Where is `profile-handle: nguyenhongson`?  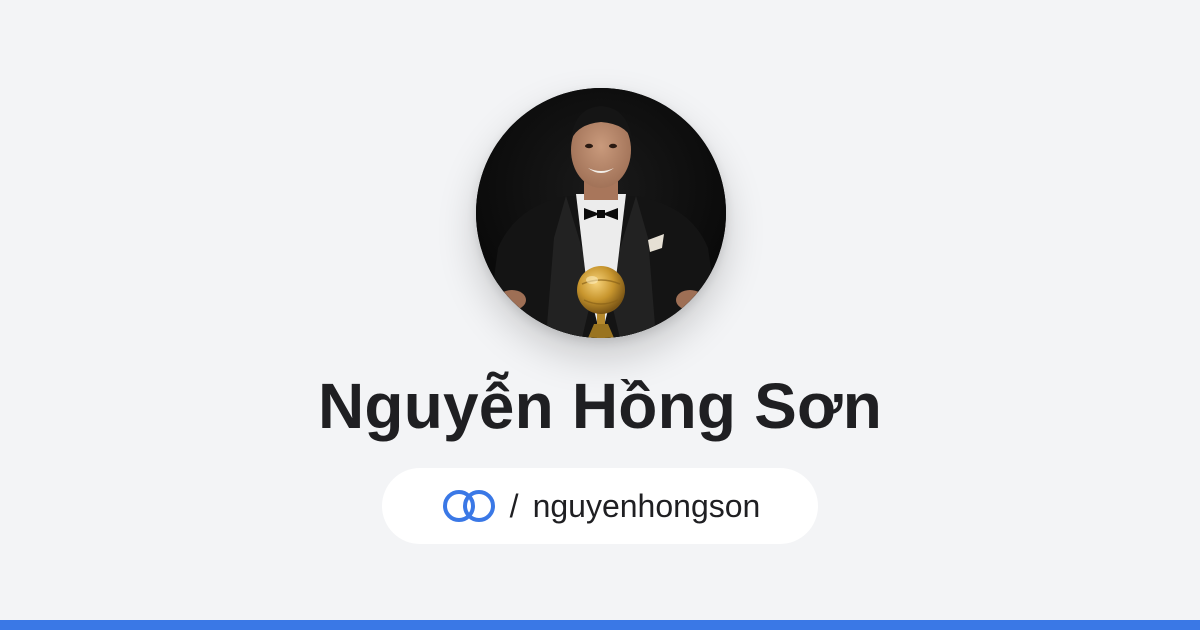
profile-handle: nguyenhongson is located at coordinates (646, 506).